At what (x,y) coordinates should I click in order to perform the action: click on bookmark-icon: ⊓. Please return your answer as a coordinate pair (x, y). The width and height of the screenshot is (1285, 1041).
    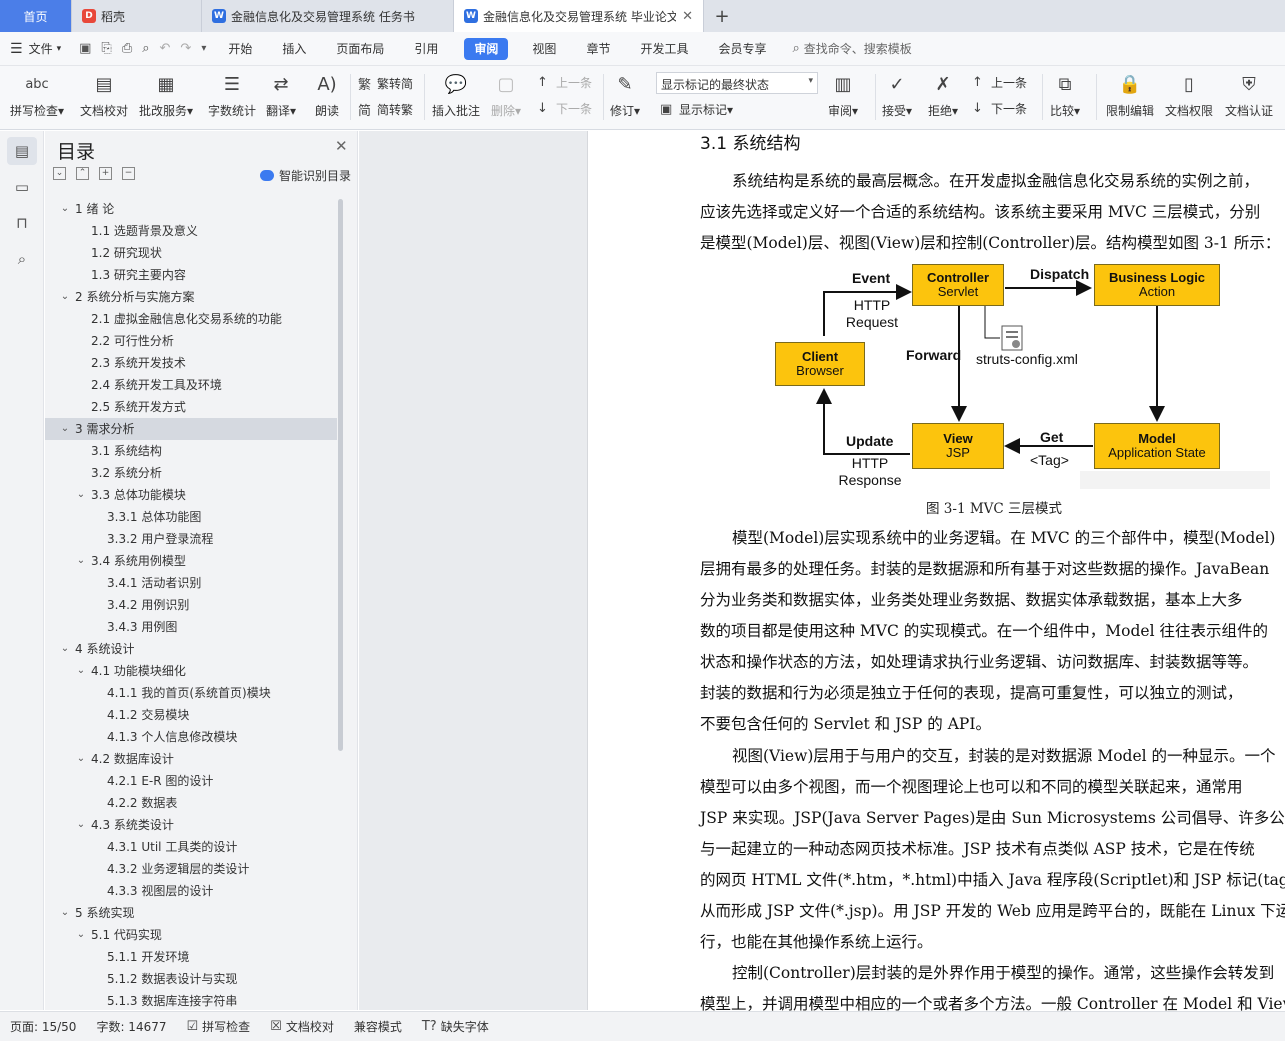
    Looking at the image, I should click on (22, 223).